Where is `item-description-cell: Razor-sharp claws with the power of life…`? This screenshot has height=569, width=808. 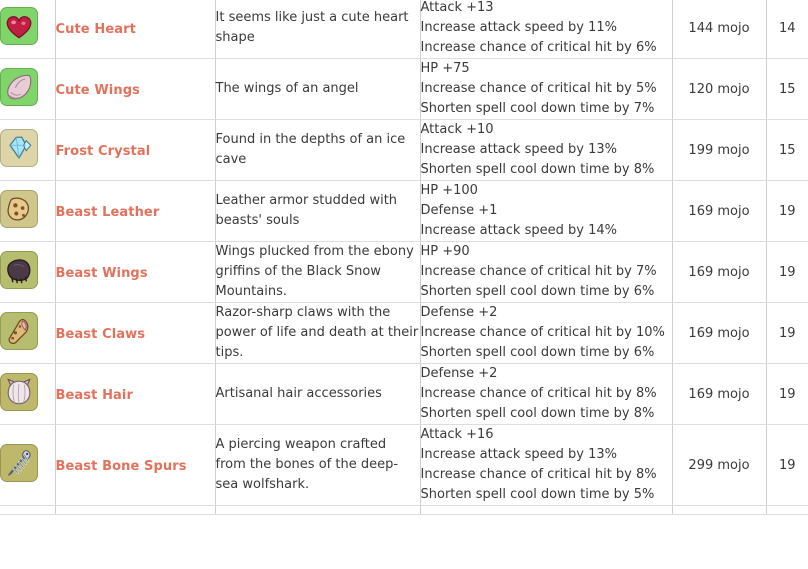
item-description-cell: Razor-sharp claws with the power of life… is located at coordinates (318, 333).